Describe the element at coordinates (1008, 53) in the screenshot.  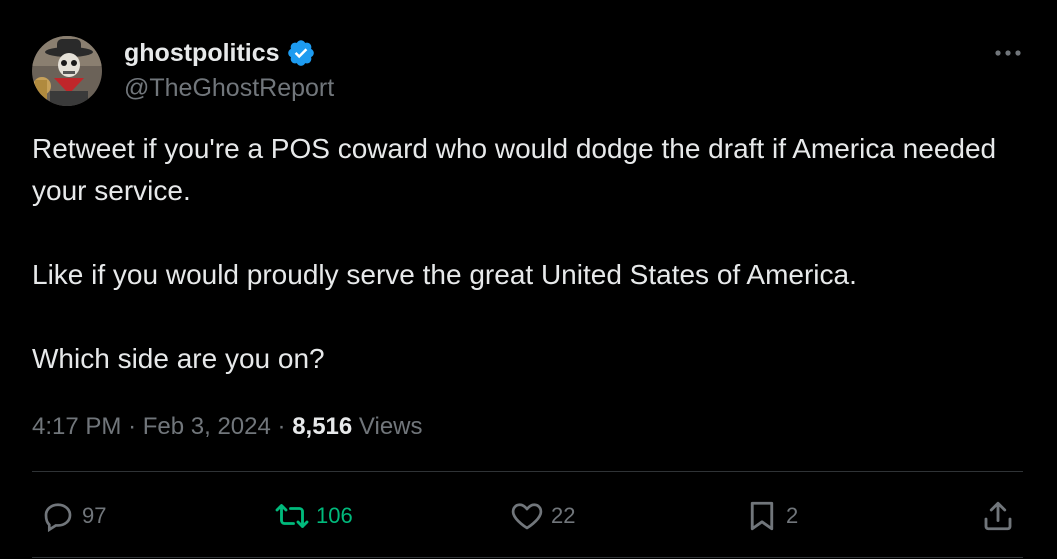
I see `more-options-icon` at that location.